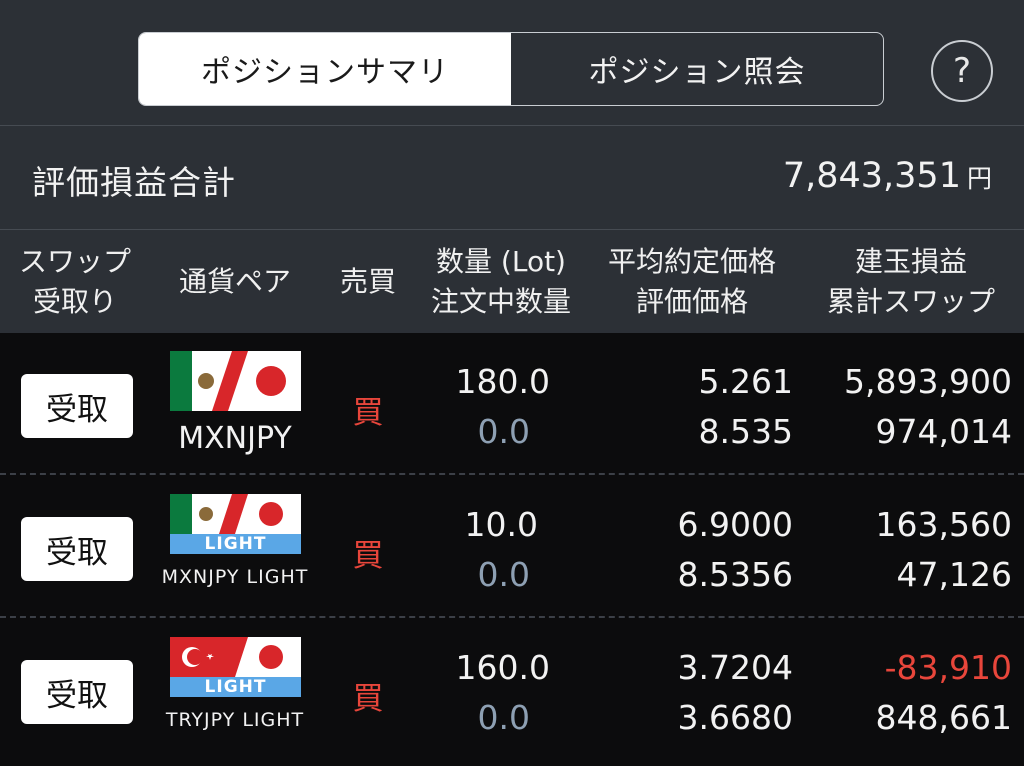  I want to click on mexico-japan-flag-icon, so click(235, 381).